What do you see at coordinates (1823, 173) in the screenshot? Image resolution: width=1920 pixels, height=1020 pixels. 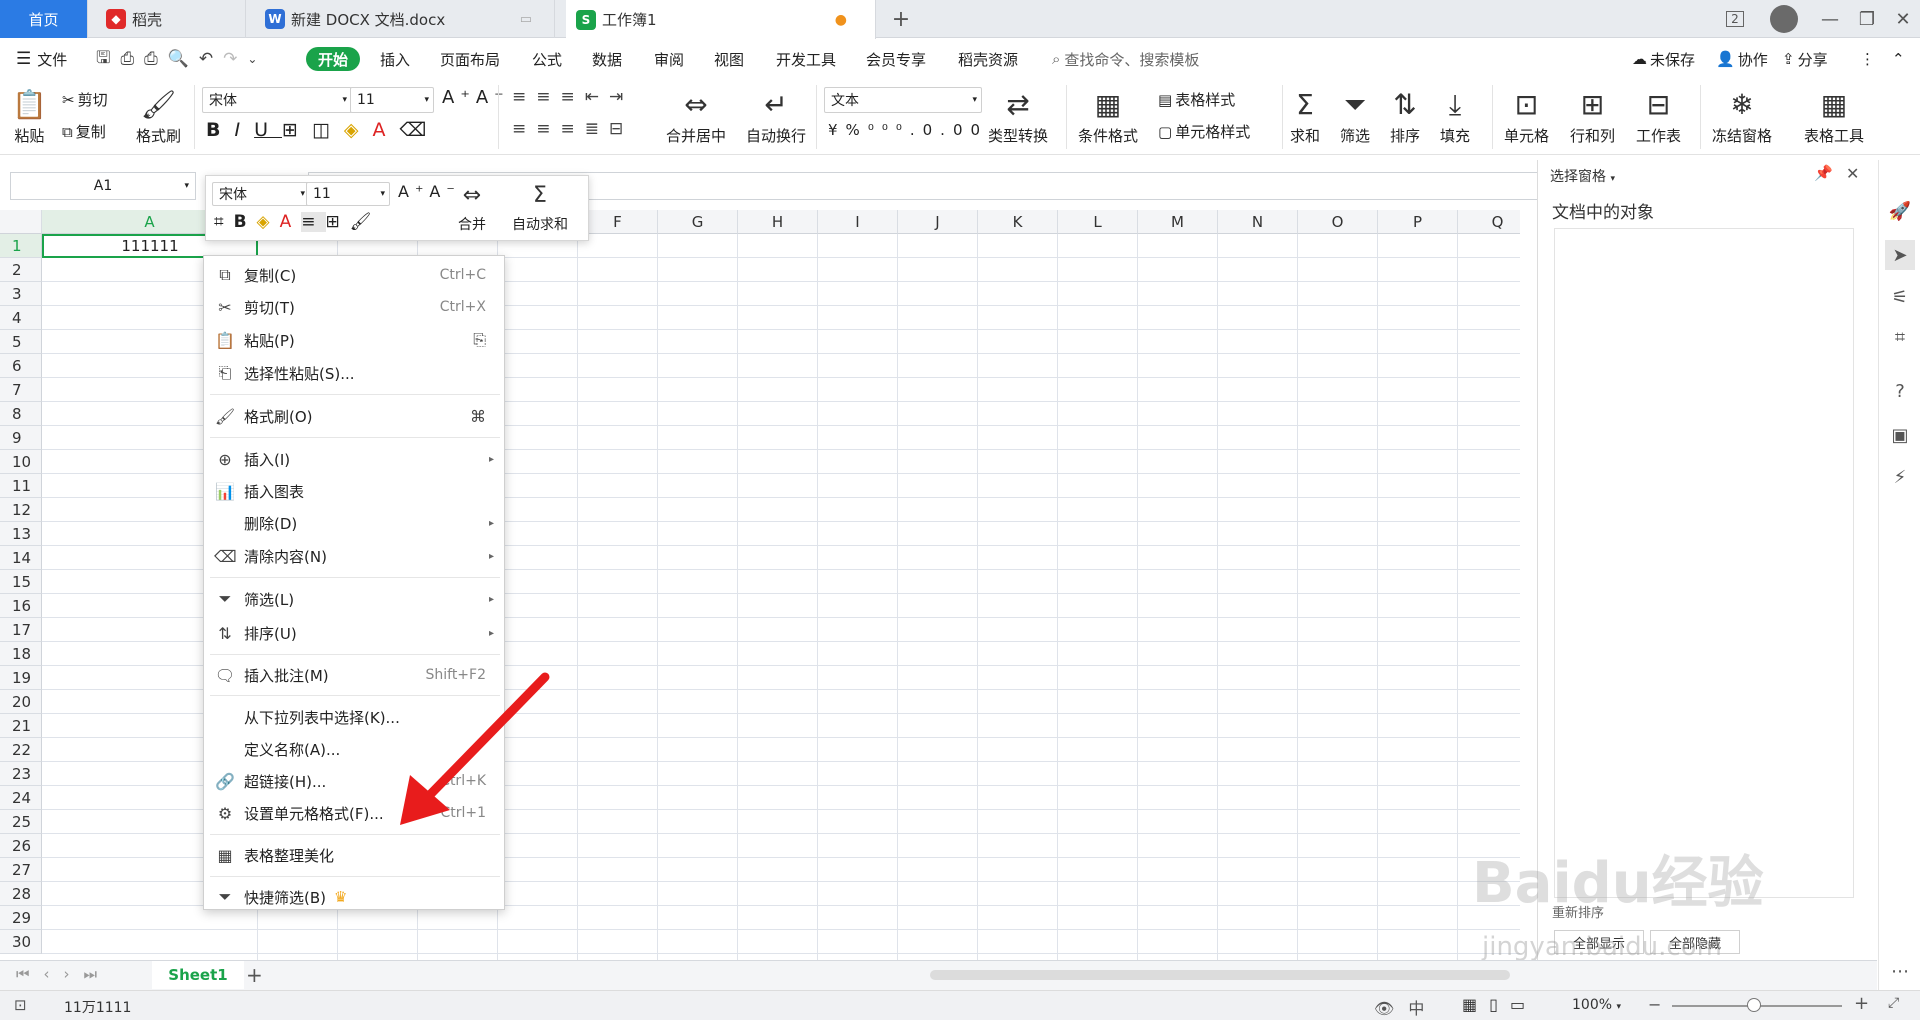 I see `pin-icon: 📌` at bounding box center [1823, 173].